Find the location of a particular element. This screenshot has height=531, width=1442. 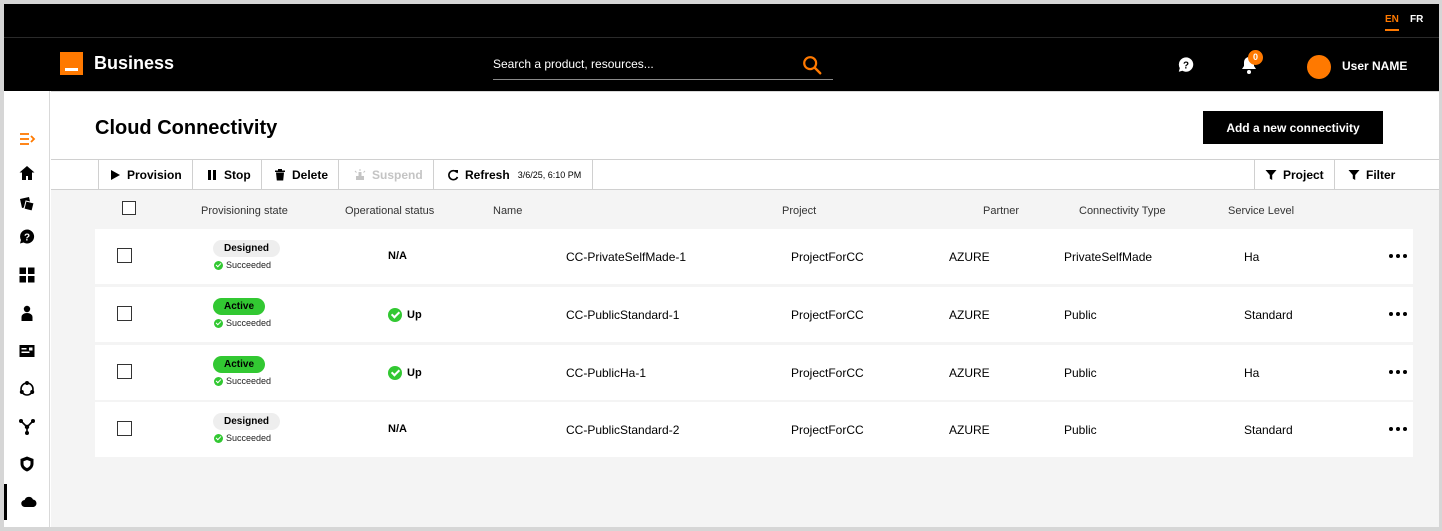

sidebar-item-user is located at coordinates (27, 313).